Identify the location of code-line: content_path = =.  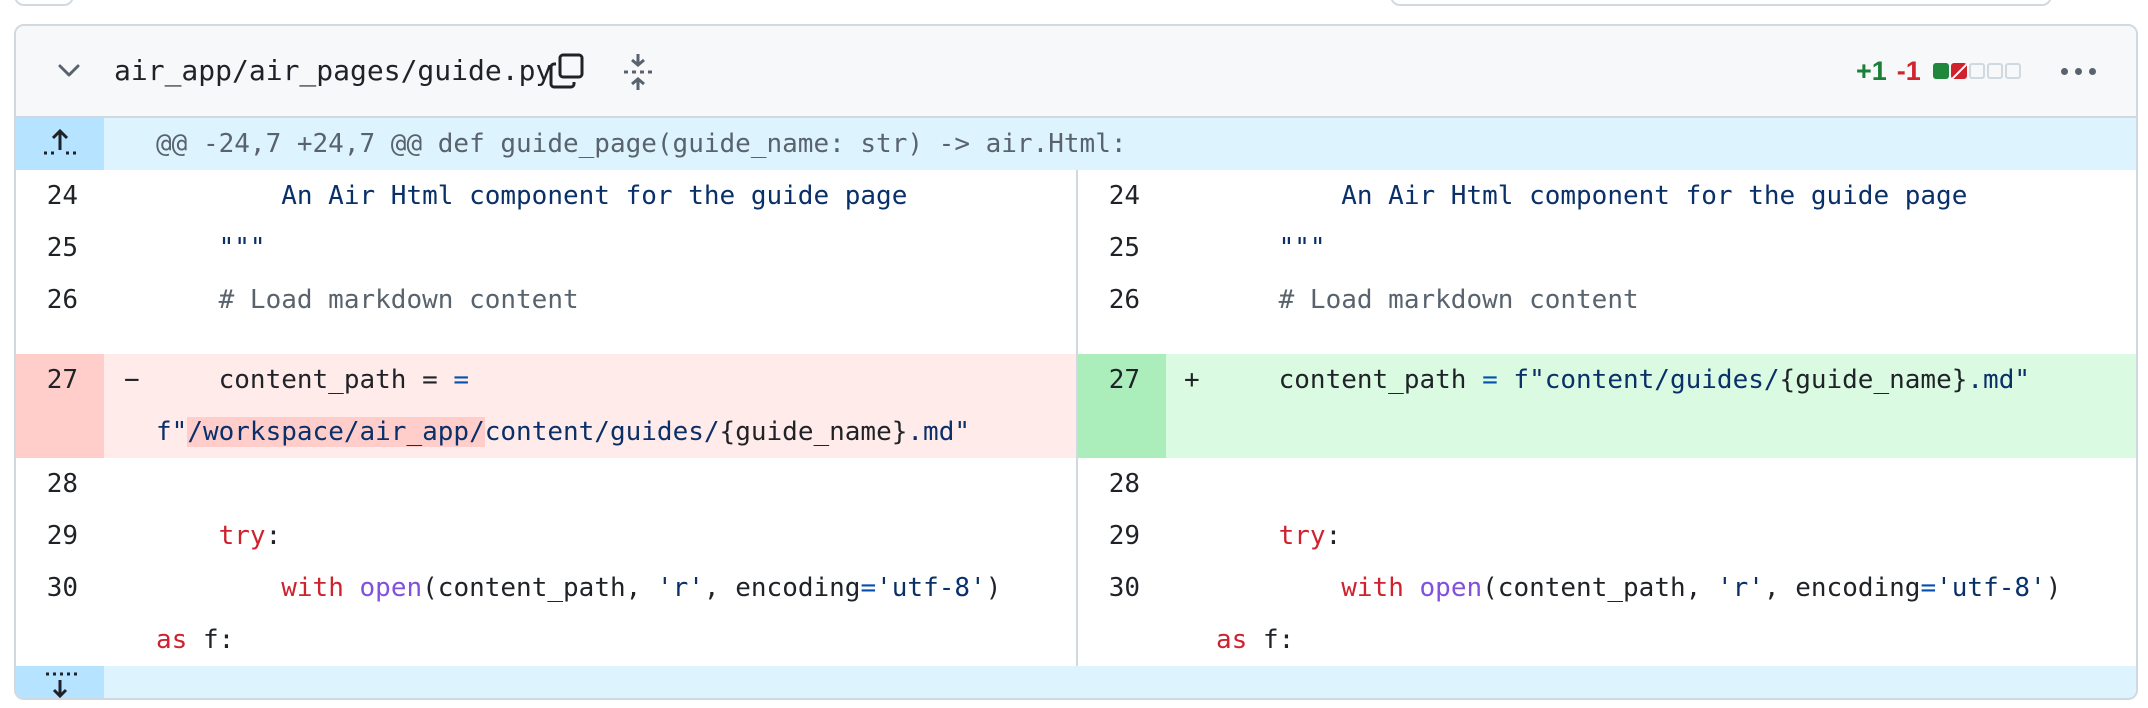
(312, 380).